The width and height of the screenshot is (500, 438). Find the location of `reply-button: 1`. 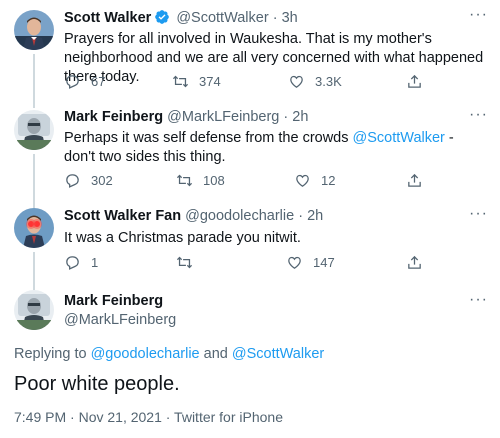

reply-button: 1 is located at coordinates (81, 262).